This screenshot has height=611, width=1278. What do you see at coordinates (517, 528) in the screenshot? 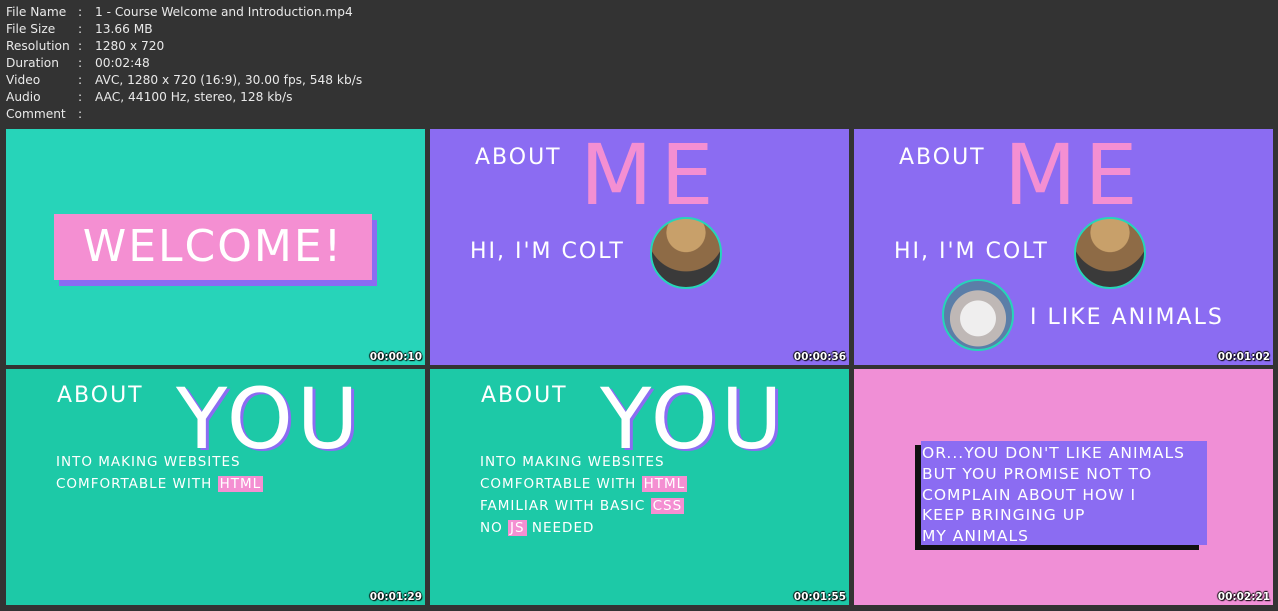
I see `js-highlight: JS` at bounding box center [517, 528].